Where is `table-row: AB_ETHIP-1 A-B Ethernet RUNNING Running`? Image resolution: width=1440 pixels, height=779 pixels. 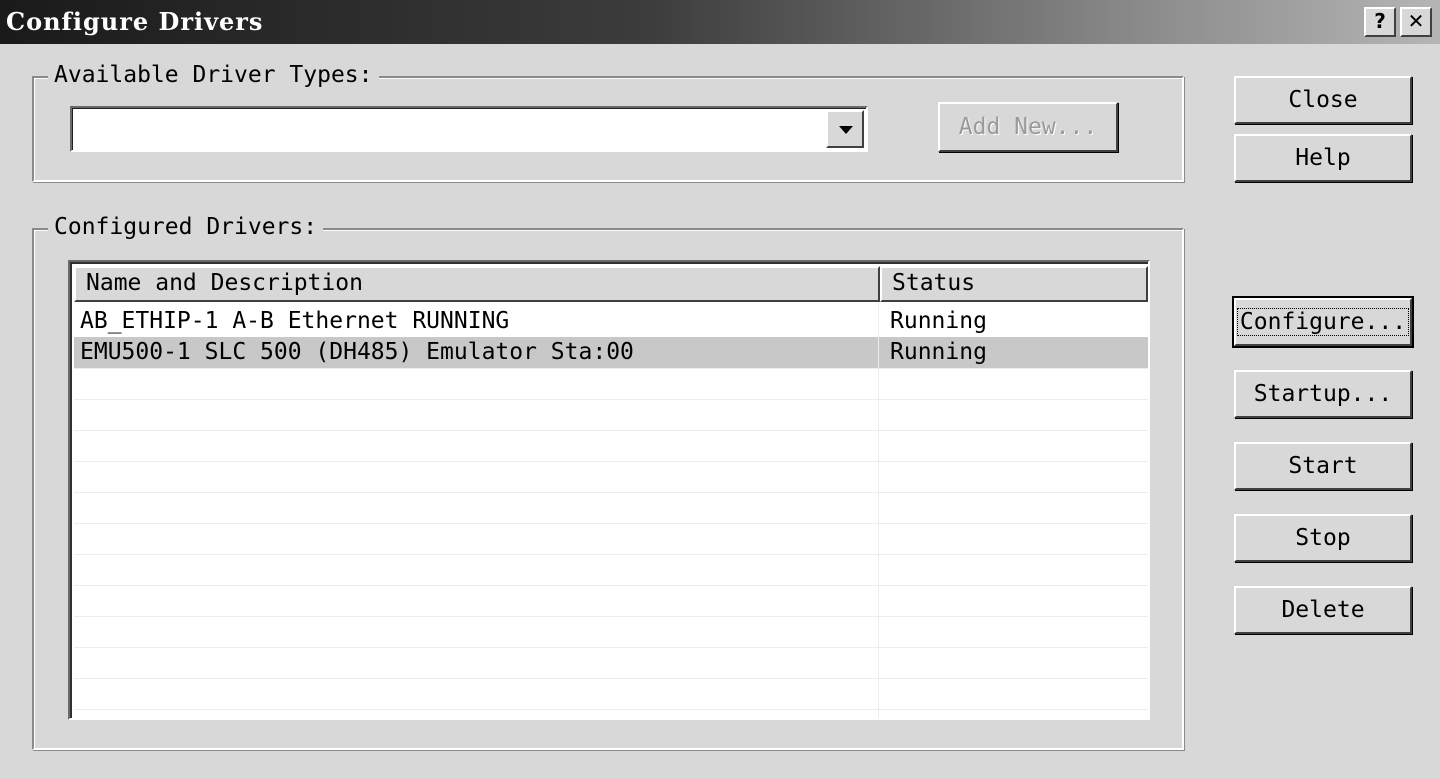 table-row: AB_ETHIP-1 A-B Ethernet RUNNING Running is located at coordinates (611, 321).